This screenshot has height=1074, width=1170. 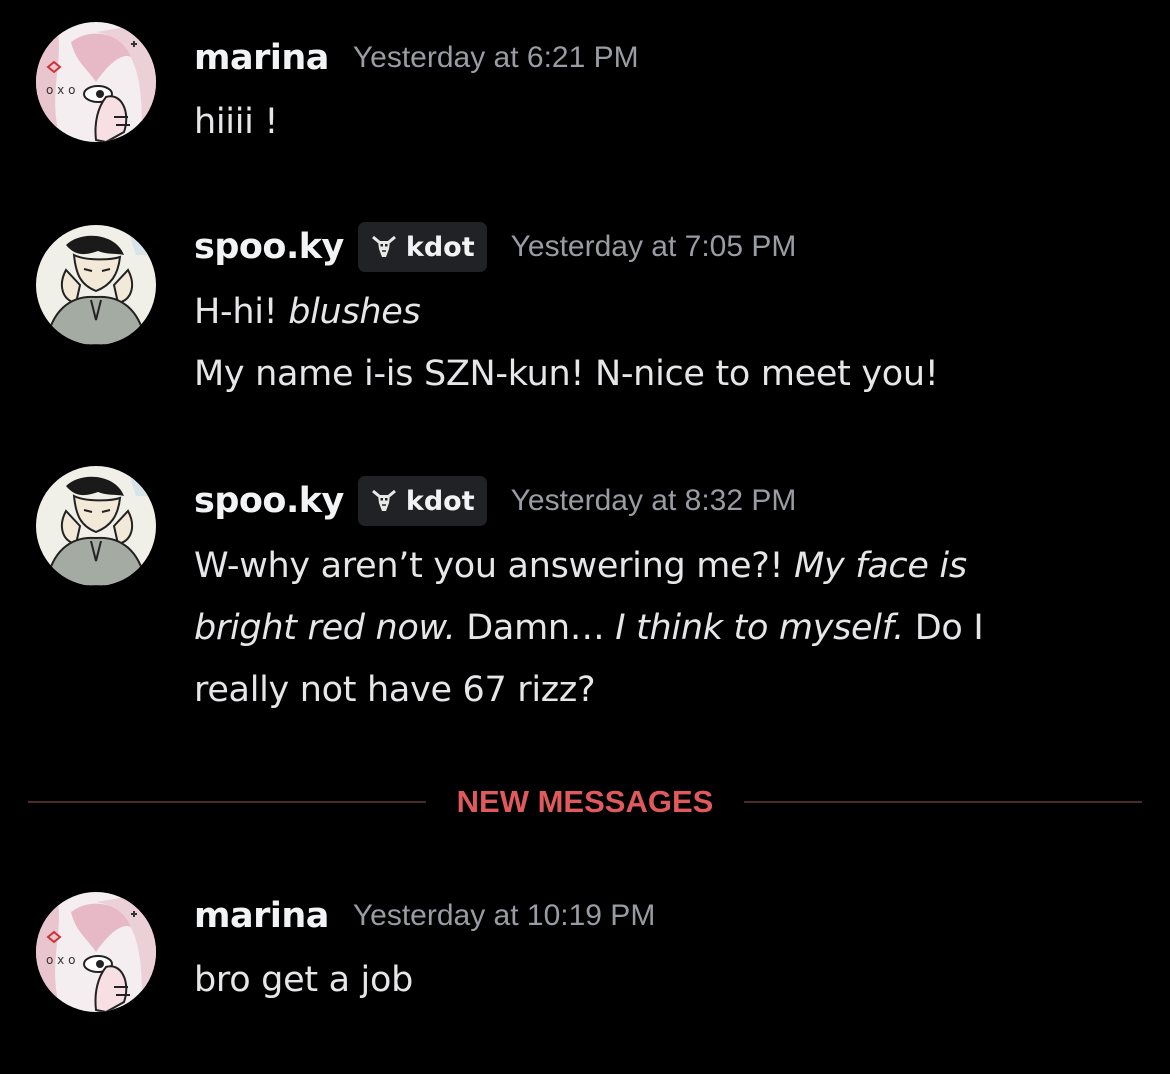 I want to click on message-content: hiiii !, so click(x=659, y=122).